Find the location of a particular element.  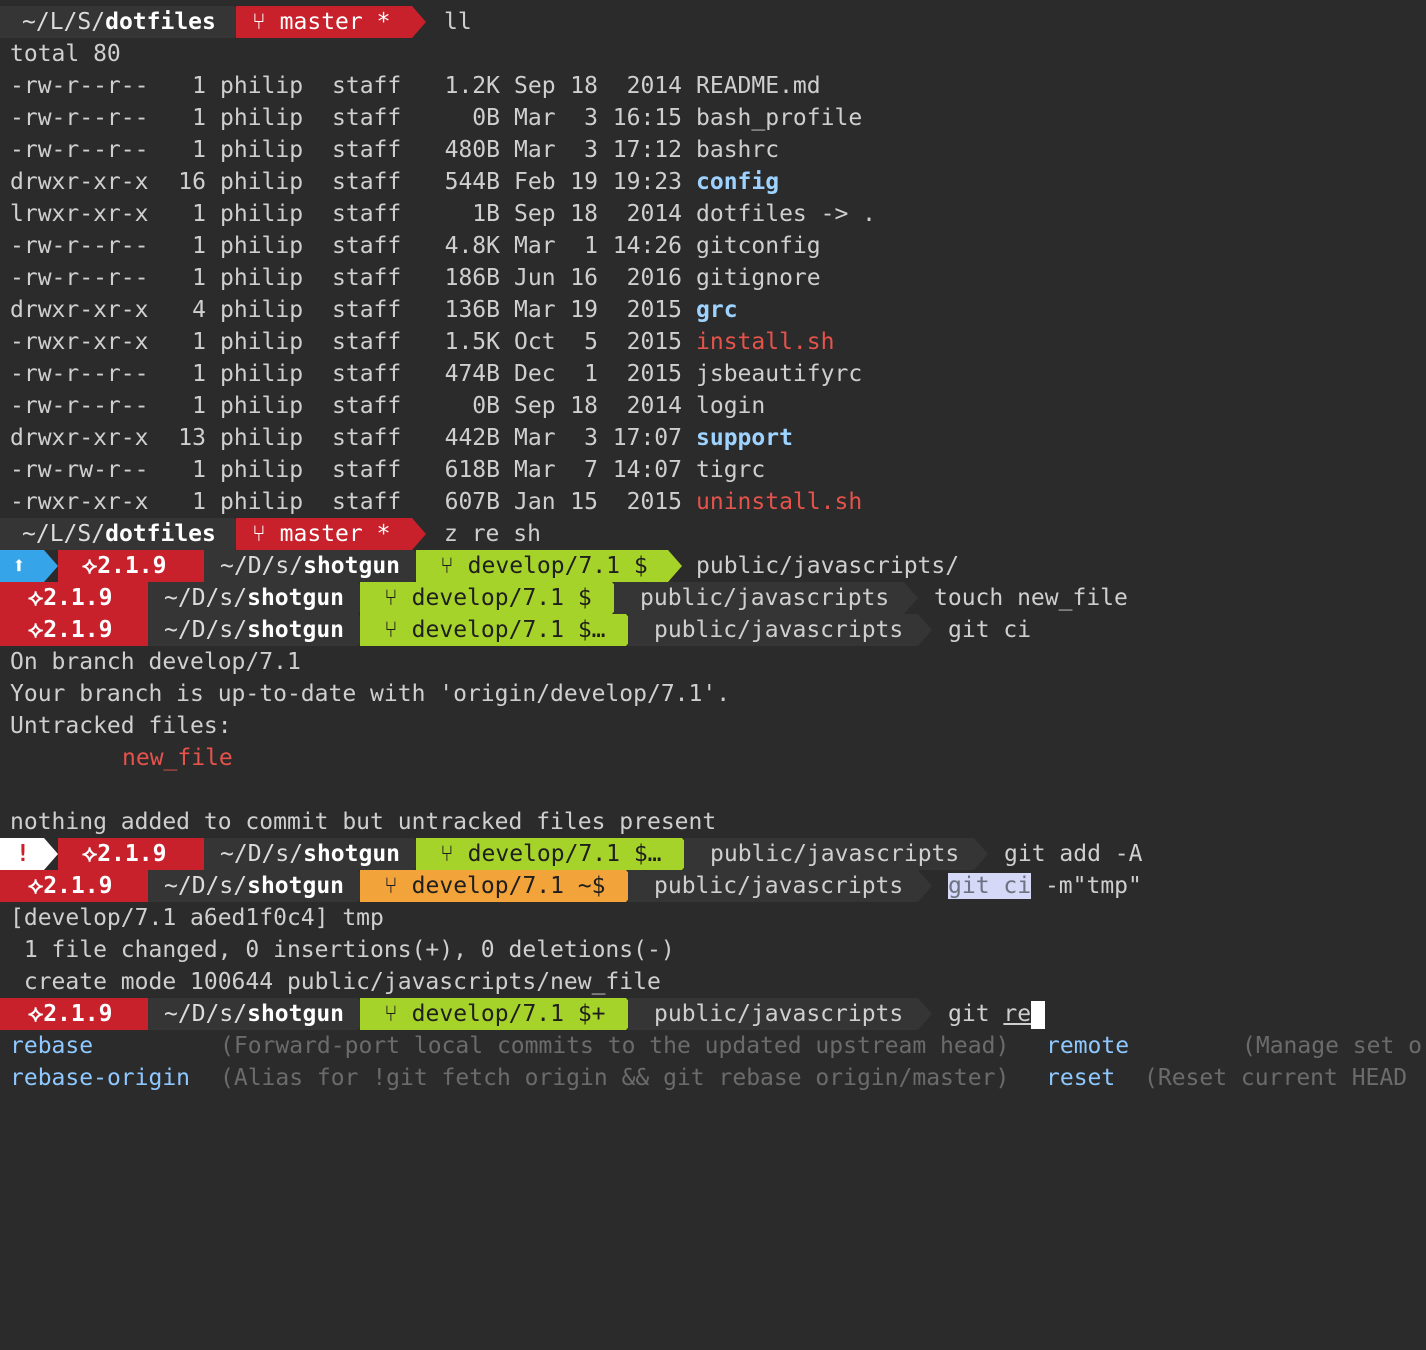

ls-time: 2015 is located at coordinates (654, 374).